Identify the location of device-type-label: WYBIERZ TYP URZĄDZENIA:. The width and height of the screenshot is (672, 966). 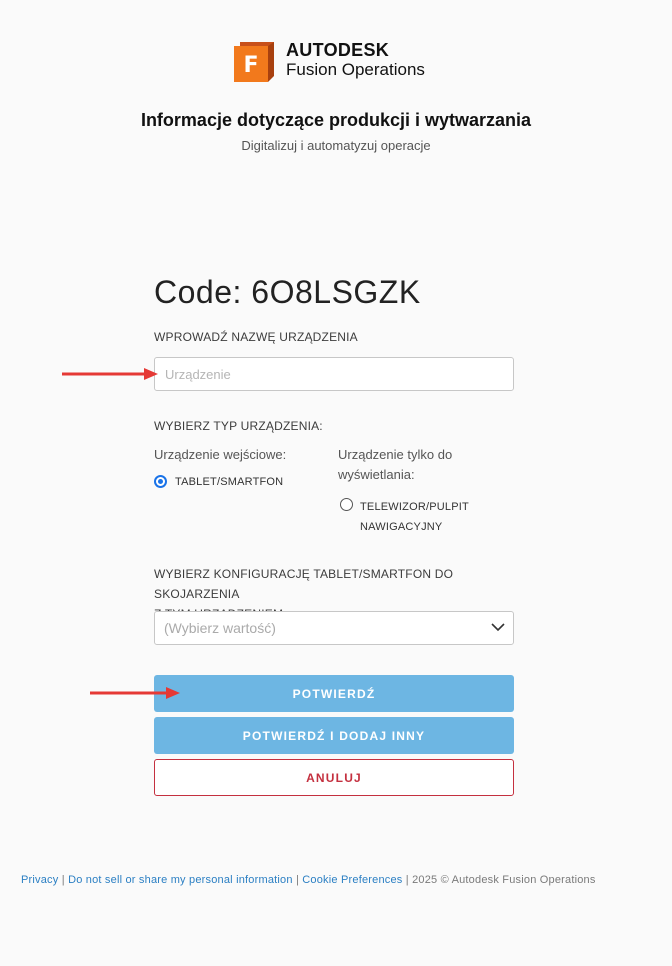
(238, 426).